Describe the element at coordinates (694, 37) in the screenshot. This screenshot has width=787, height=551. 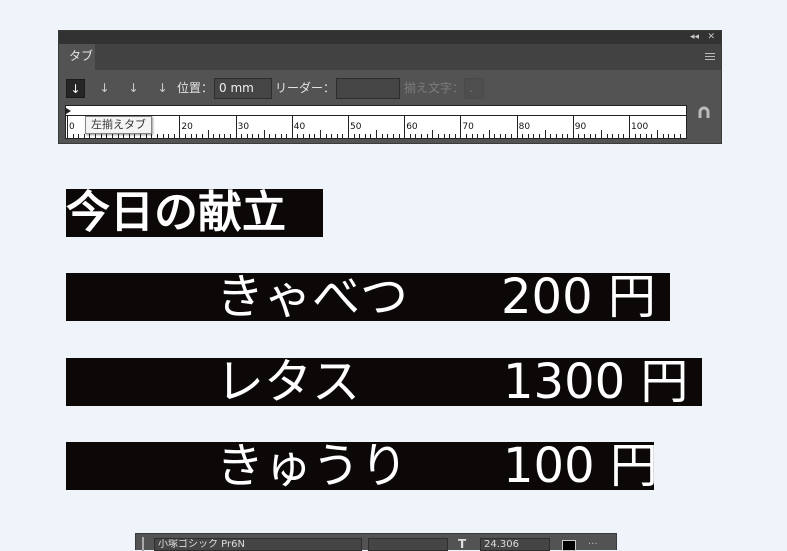
I see `collapse-icon: ◂◂` at that location.